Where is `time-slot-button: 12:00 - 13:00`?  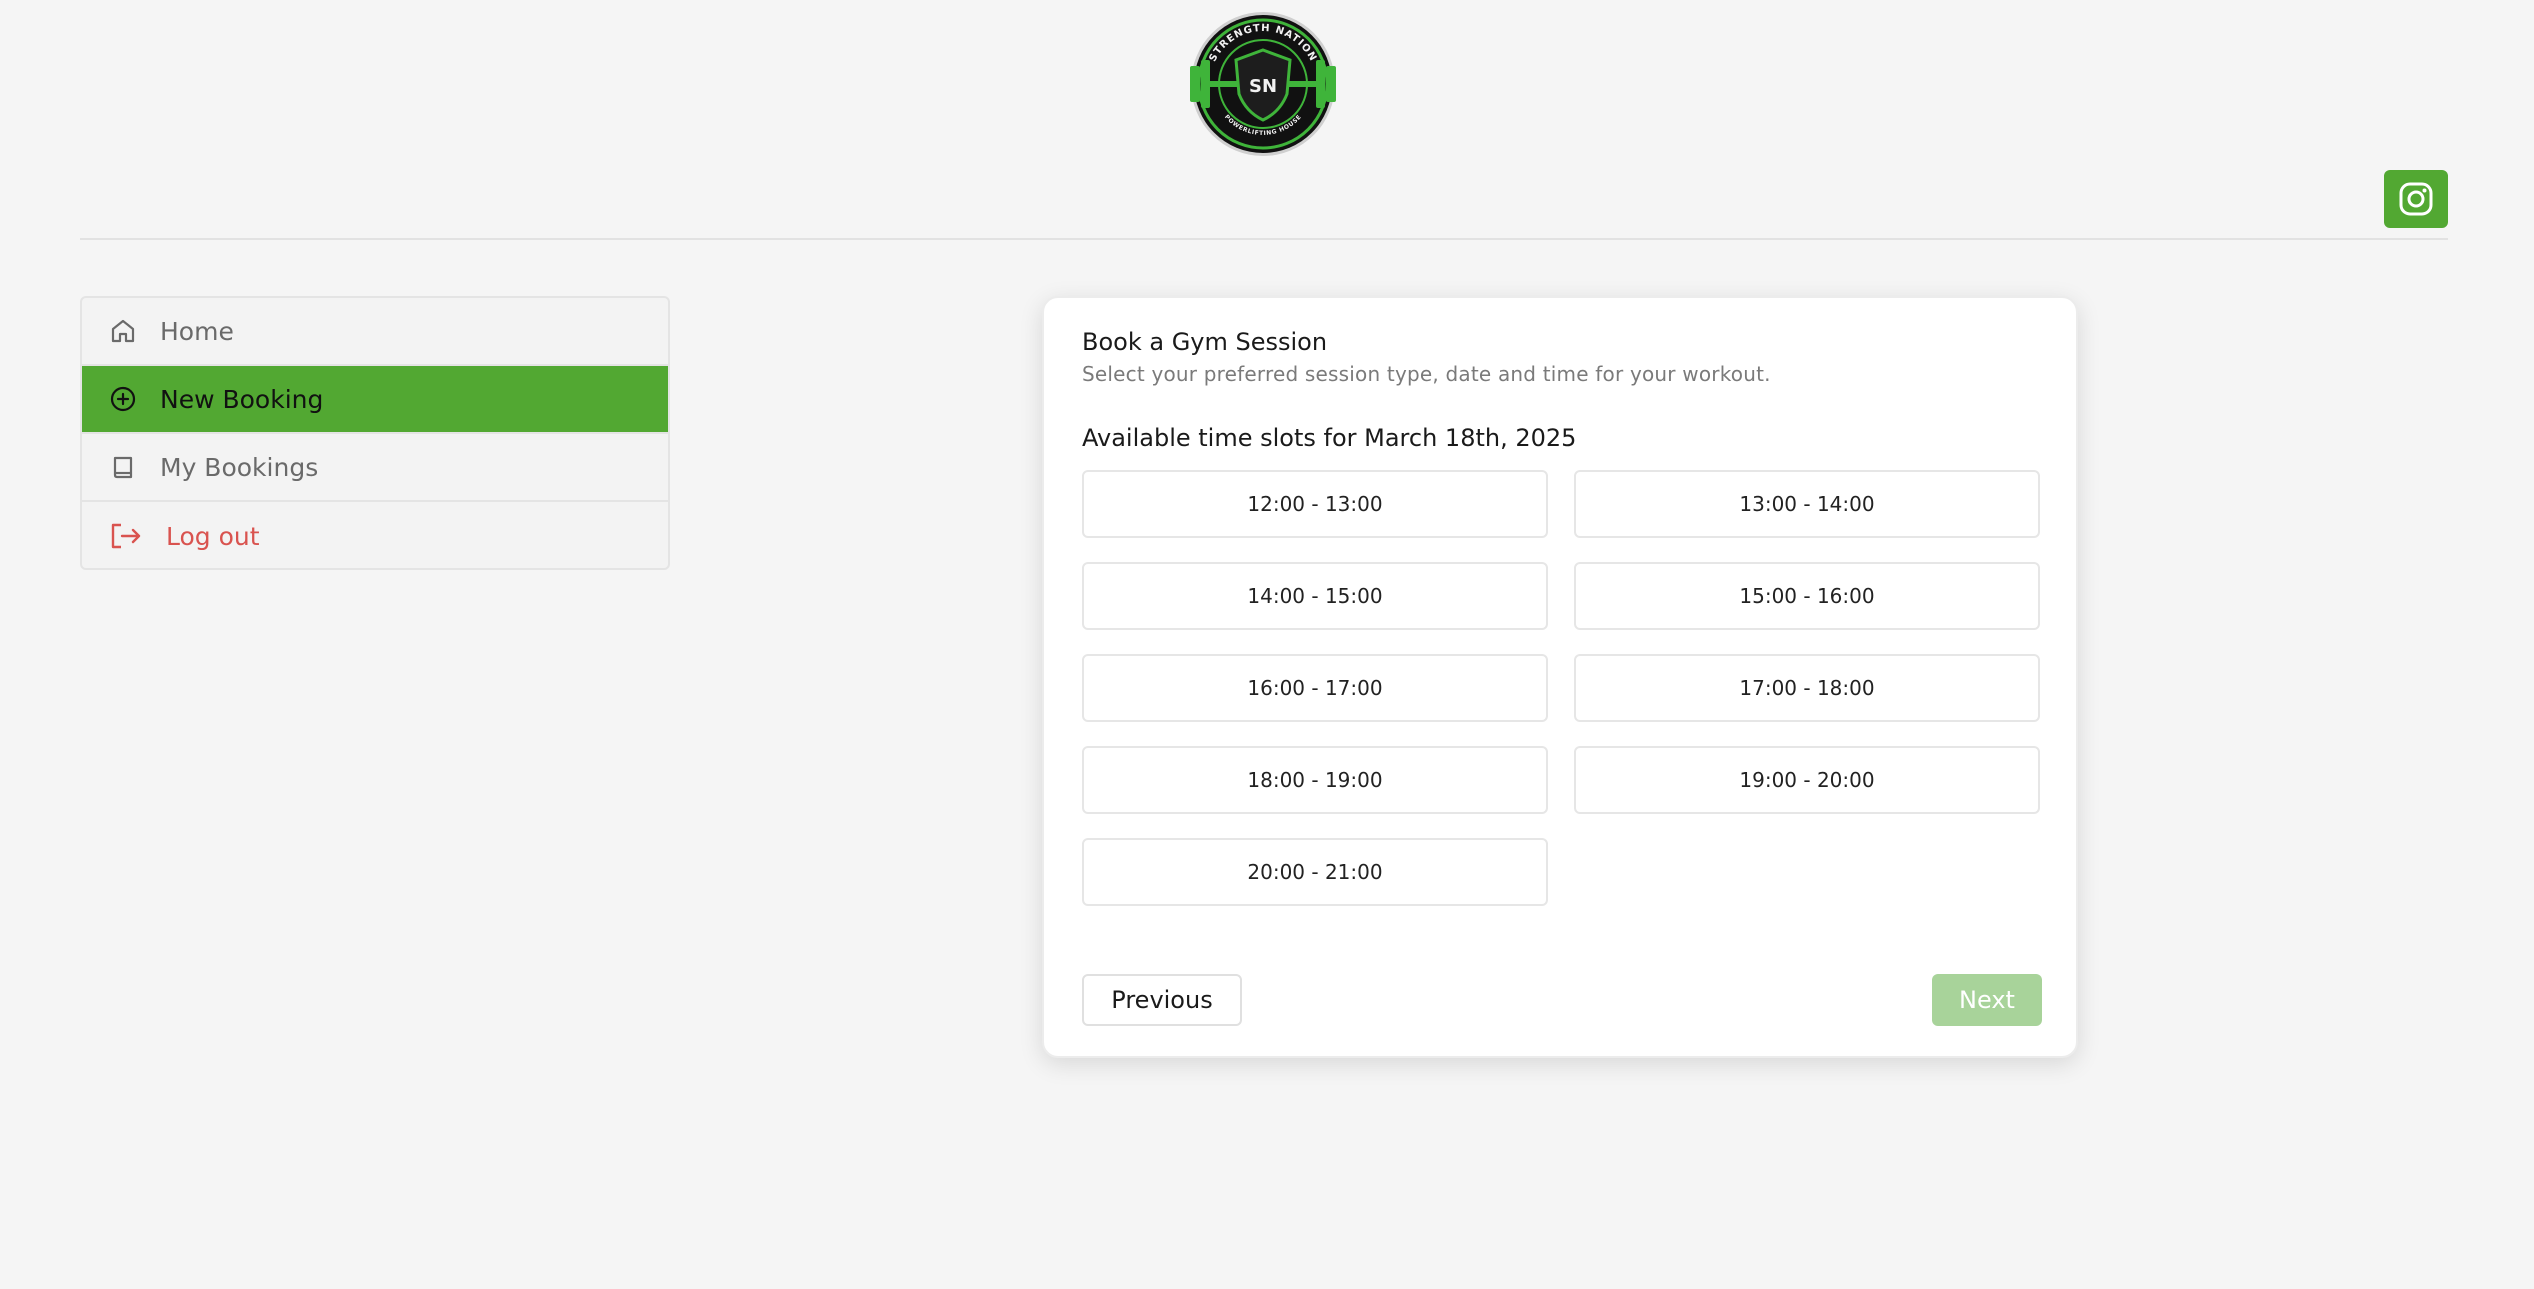
time-slot-button: 12:00 - 13:00 is located at coordinates (1315, 504).